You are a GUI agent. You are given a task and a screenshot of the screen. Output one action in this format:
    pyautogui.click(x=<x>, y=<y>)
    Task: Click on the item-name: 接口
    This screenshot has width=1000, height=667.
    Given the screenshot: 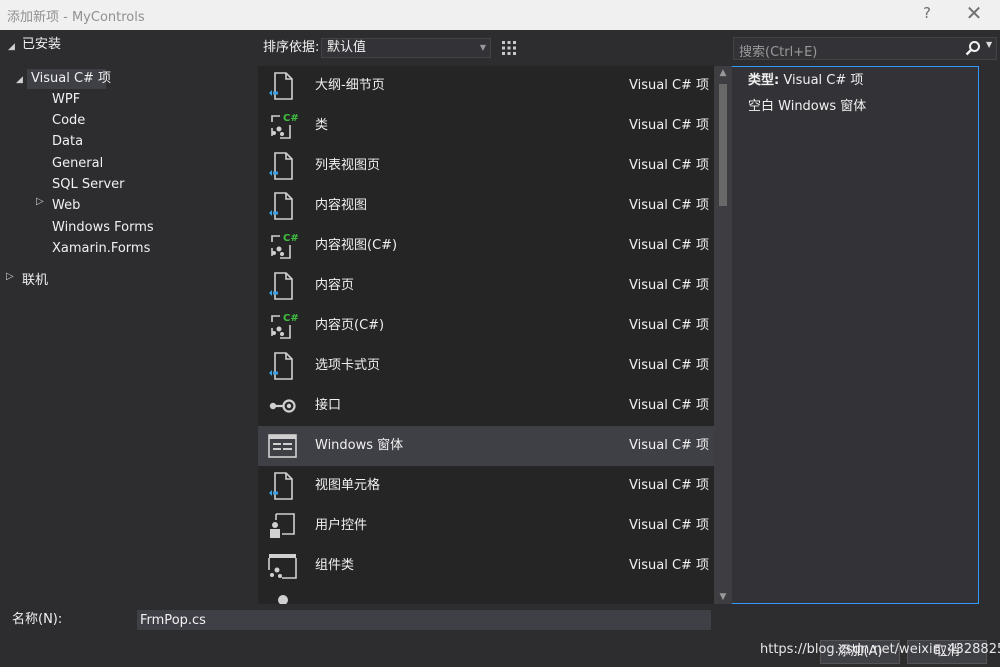 What is the action you would take?
    pyautogui.click(x=328, y=405)
    